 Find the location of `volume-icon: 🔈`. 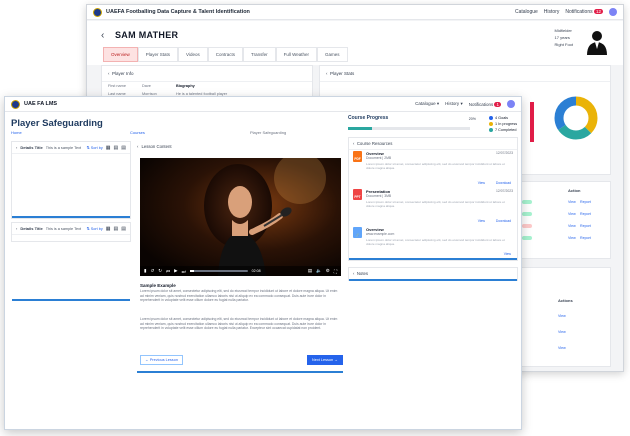

volume-icon: 🔈 is located at coordinates (319, 271).